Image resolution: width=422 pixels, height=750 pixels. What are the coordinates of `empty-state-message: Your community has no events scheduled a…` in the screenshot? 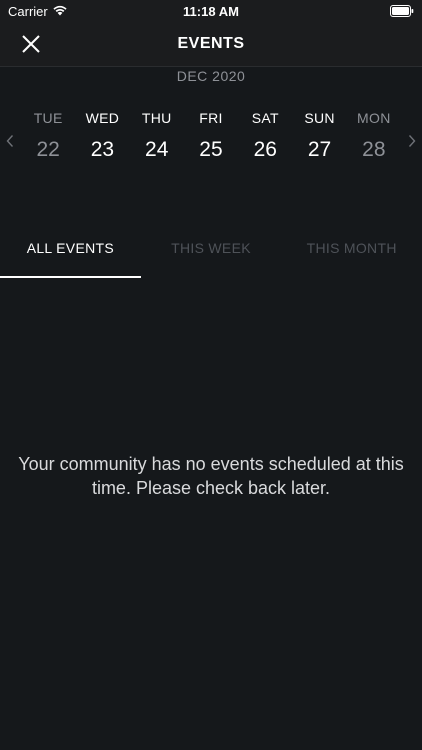 It's located at (211, 476).